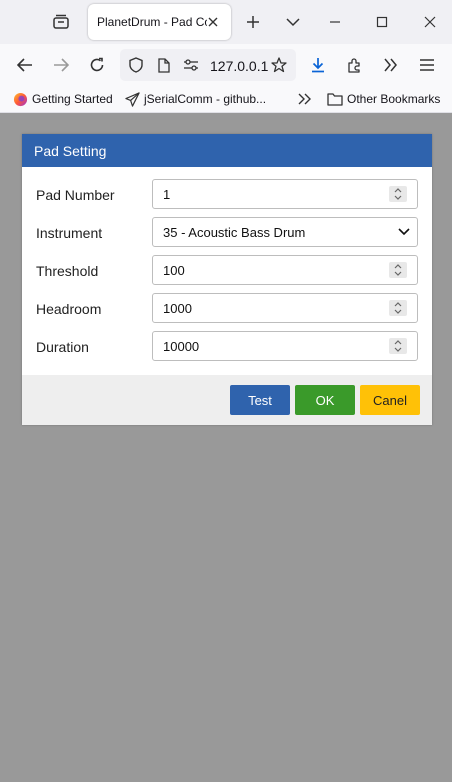  Describe the element at coordinates (67, 271) in the screenshot. I see `threshold-label: Threshold` at that location.